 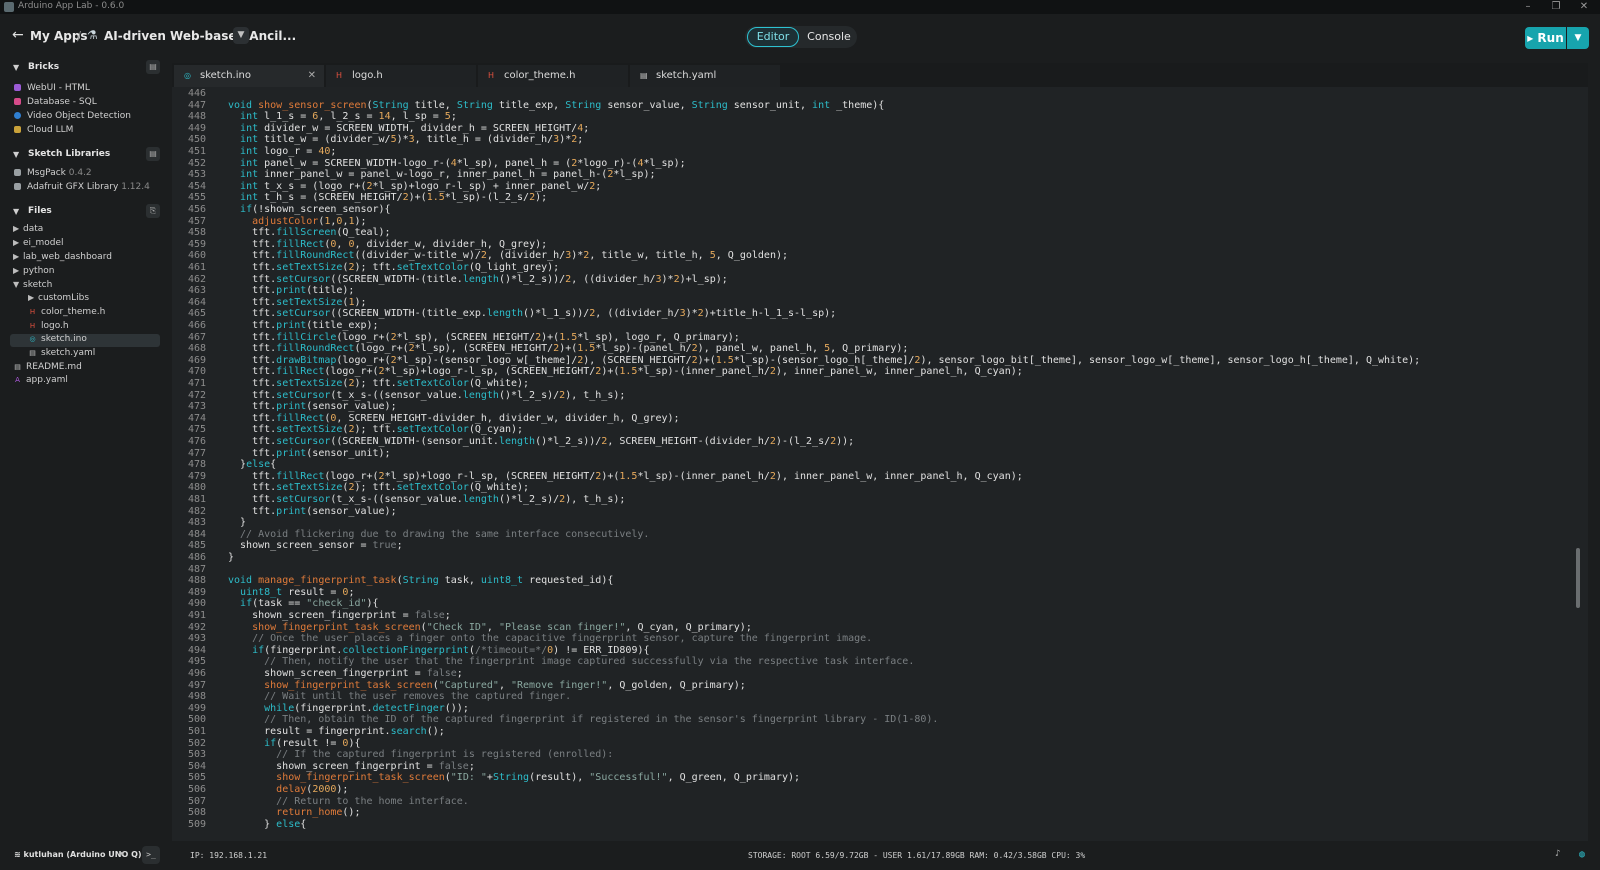 I want to click on run-options-dropdown: ▼, so click(x=1578, y=38).